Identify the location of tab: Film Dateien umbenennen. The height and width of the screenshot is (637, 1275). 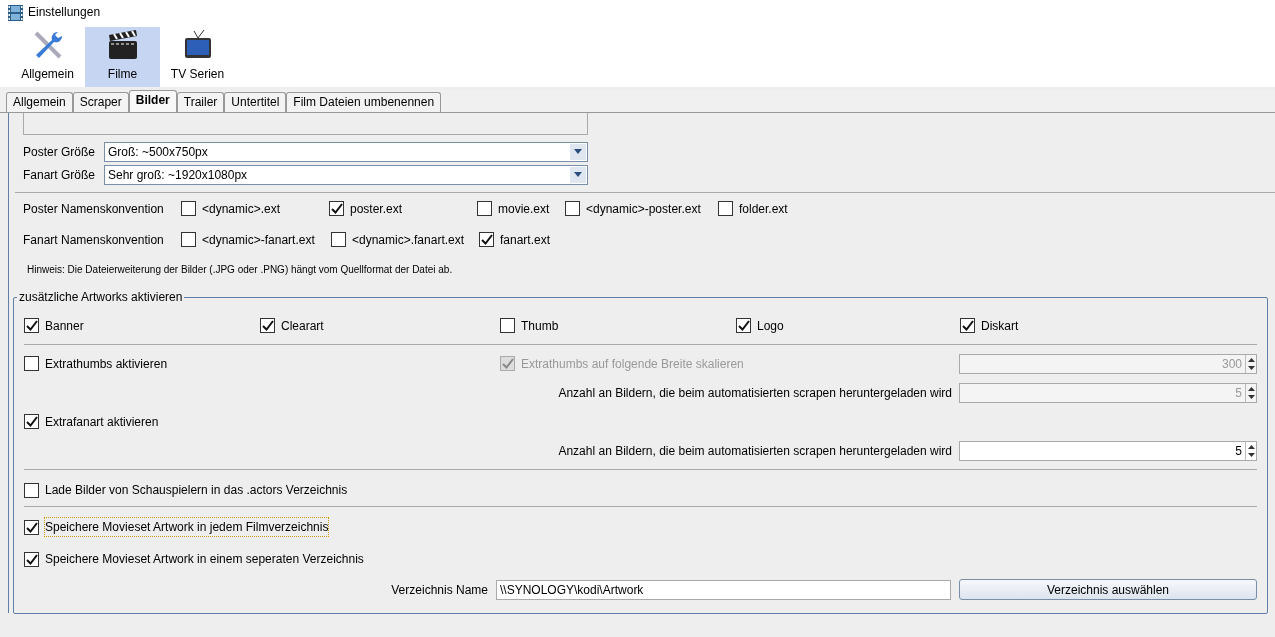
(364, 102).